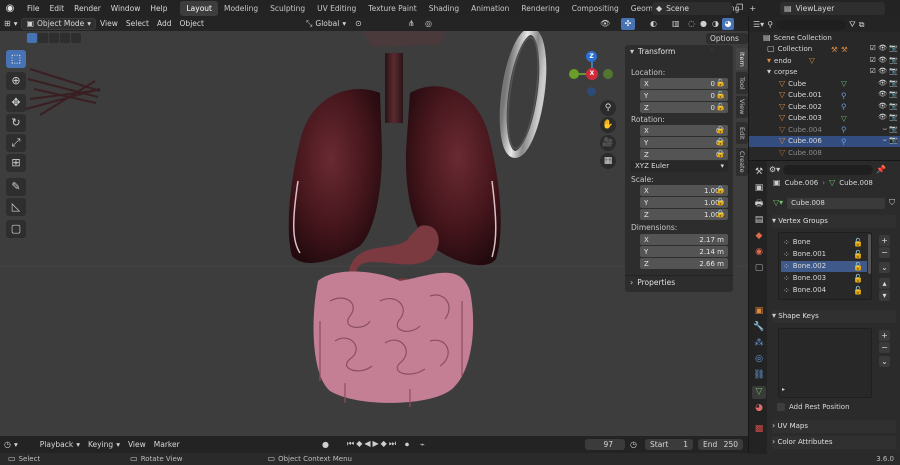 The height and width of the screenshot is (465, 900). I want to click on gizmo-x-axis: X, so click(592, 74).